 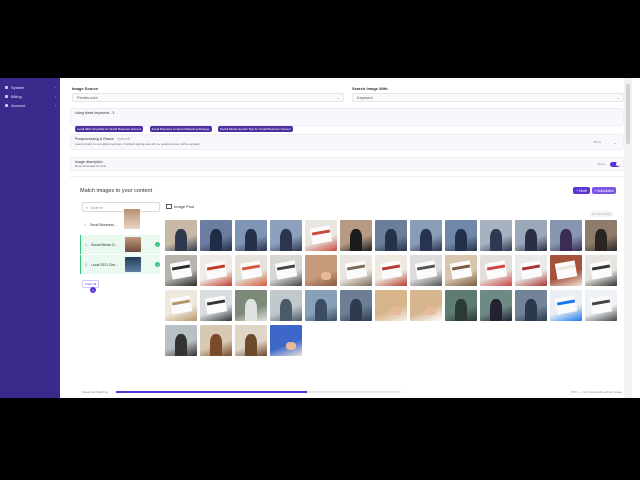 What do you see at coordinates (259, 392) in the screenshot?
I see `progress-bar` at bounding box center [259, 392].